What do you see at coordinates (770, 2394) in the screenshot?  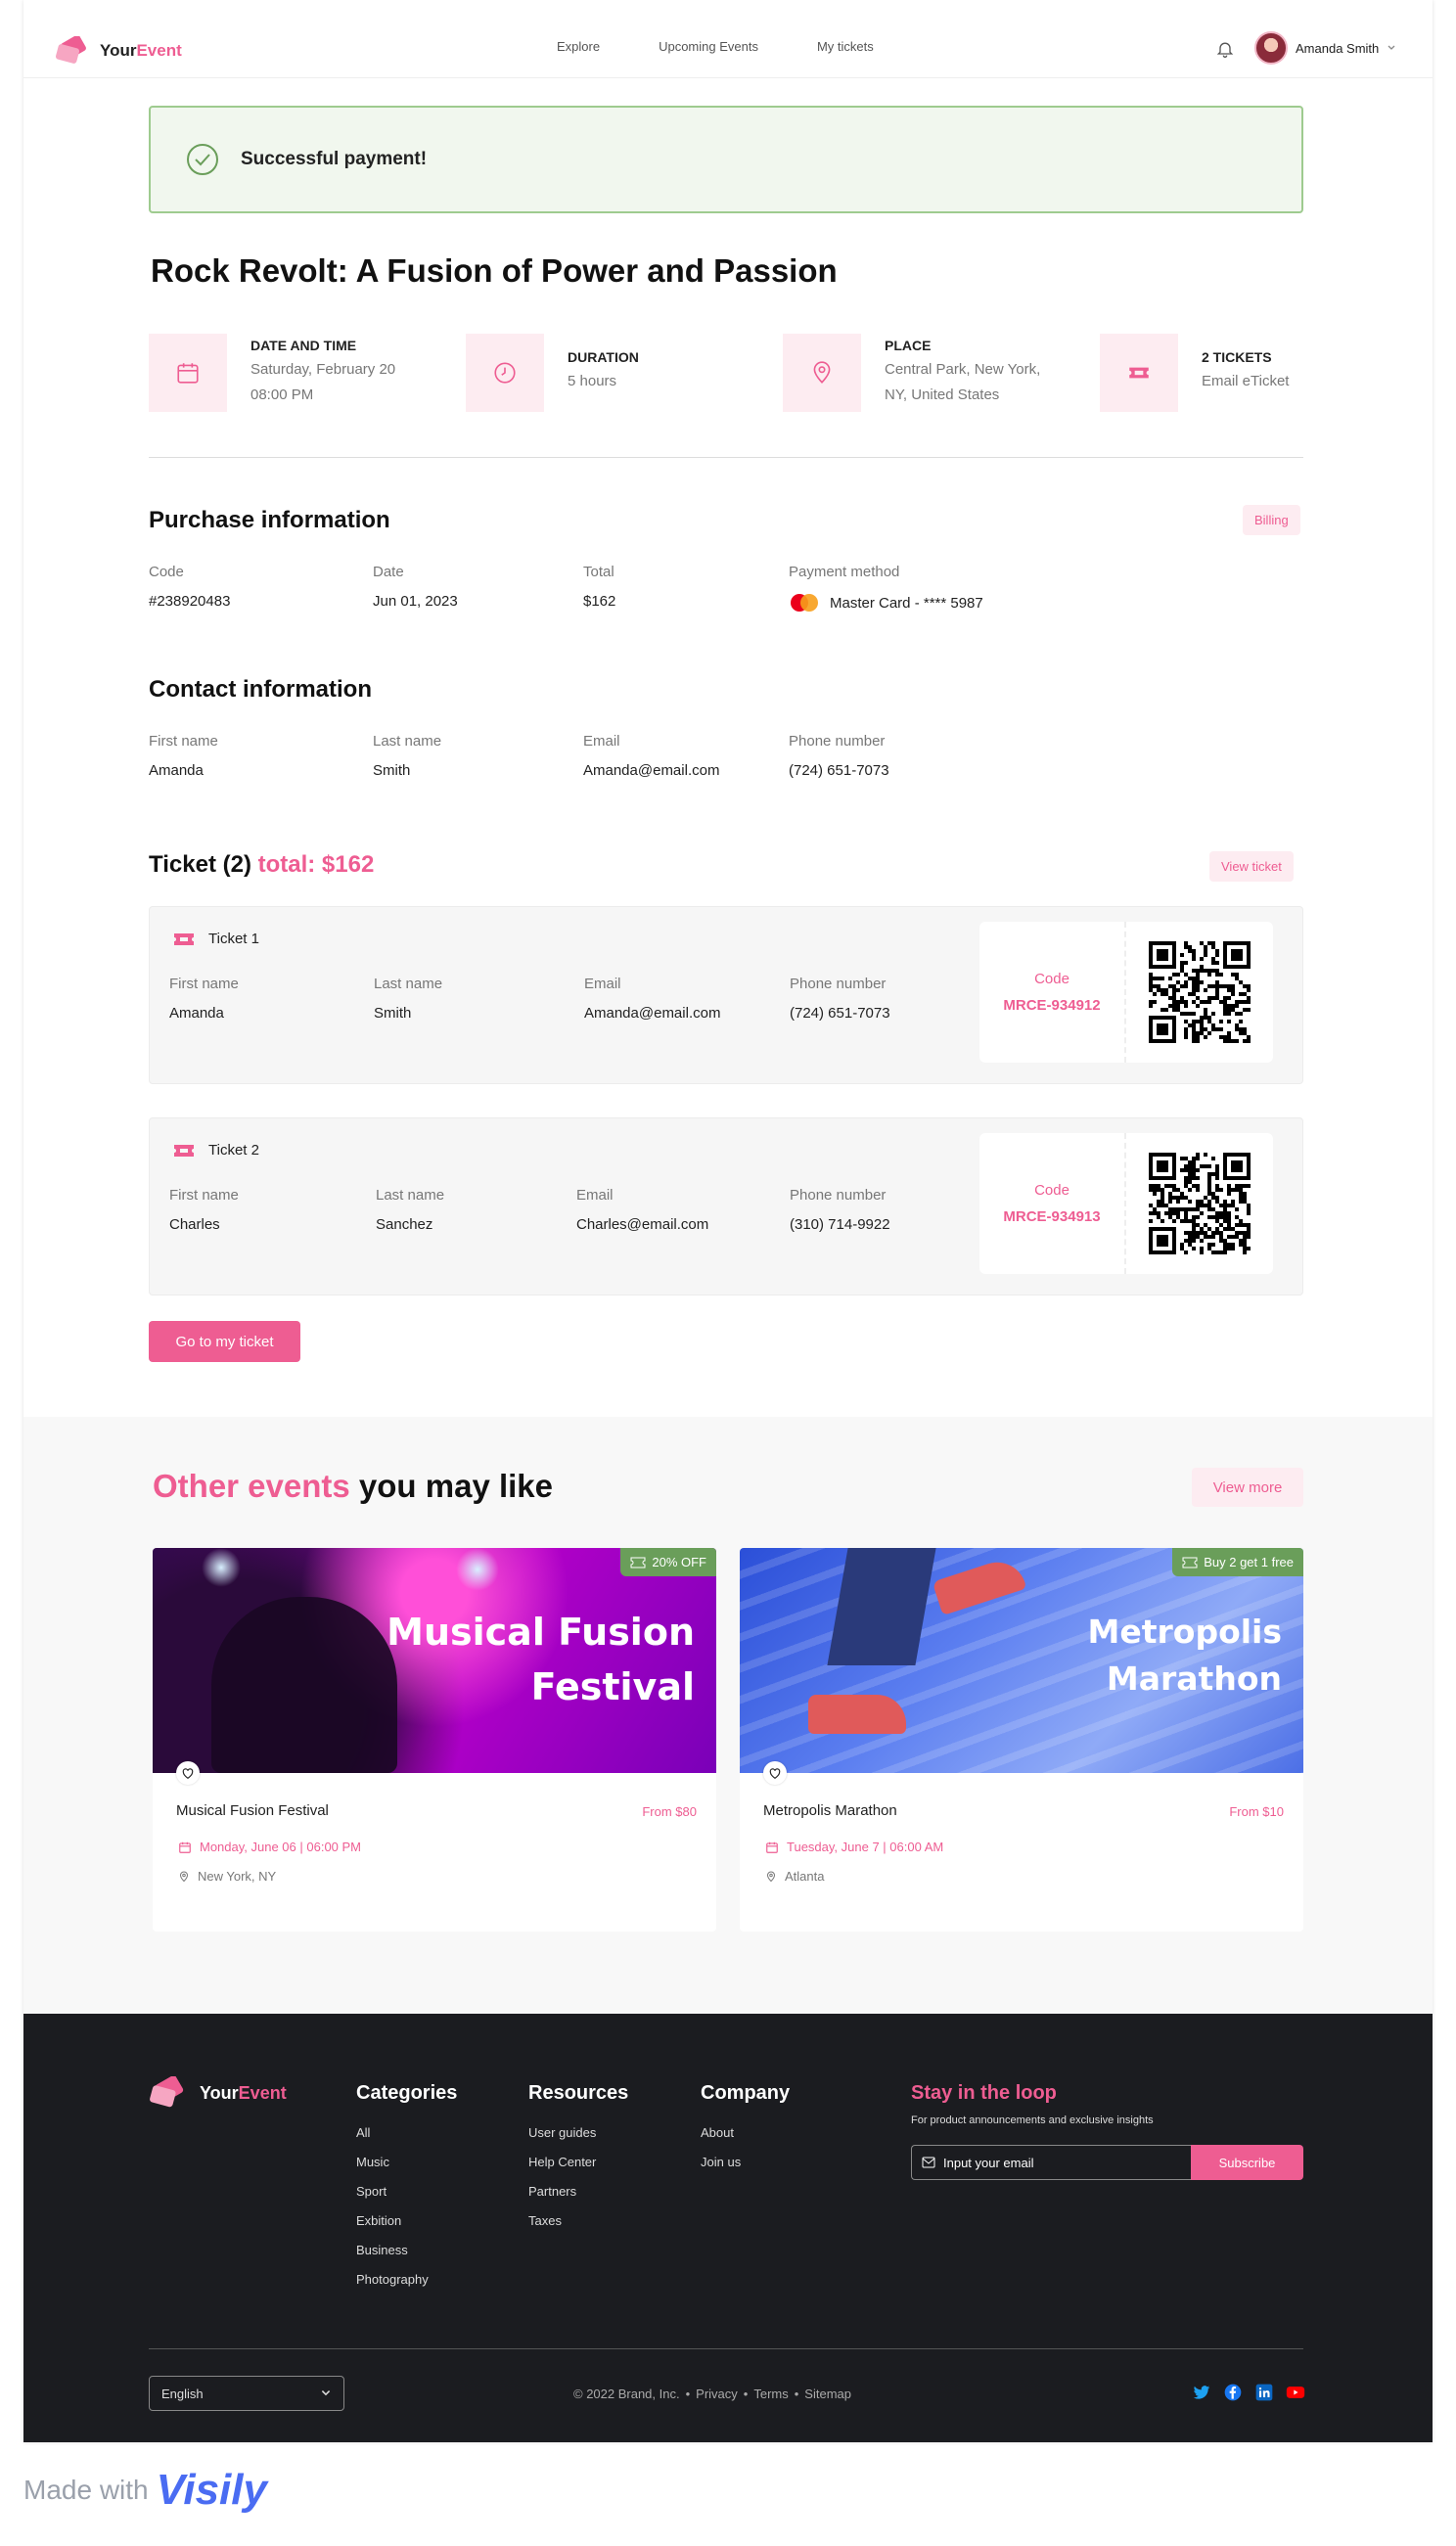 I see `terms-link: Terms` at bounding box center [770, 2394].